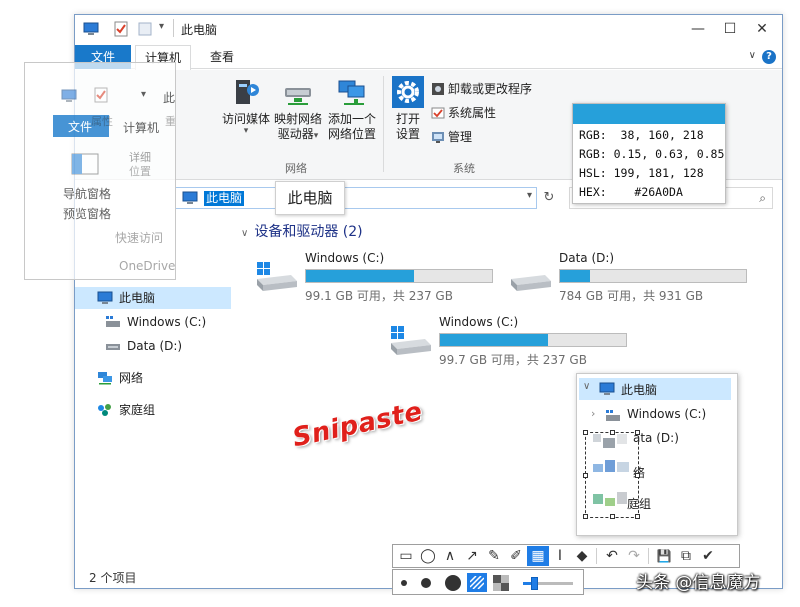  I want to click on snipaste-toolbar: ▭ ◯ ∧ ↗ ✎ ✐ ▦ I ◆ ↶ ↷ 💾 ⧉ ✔, so click(566, 556).